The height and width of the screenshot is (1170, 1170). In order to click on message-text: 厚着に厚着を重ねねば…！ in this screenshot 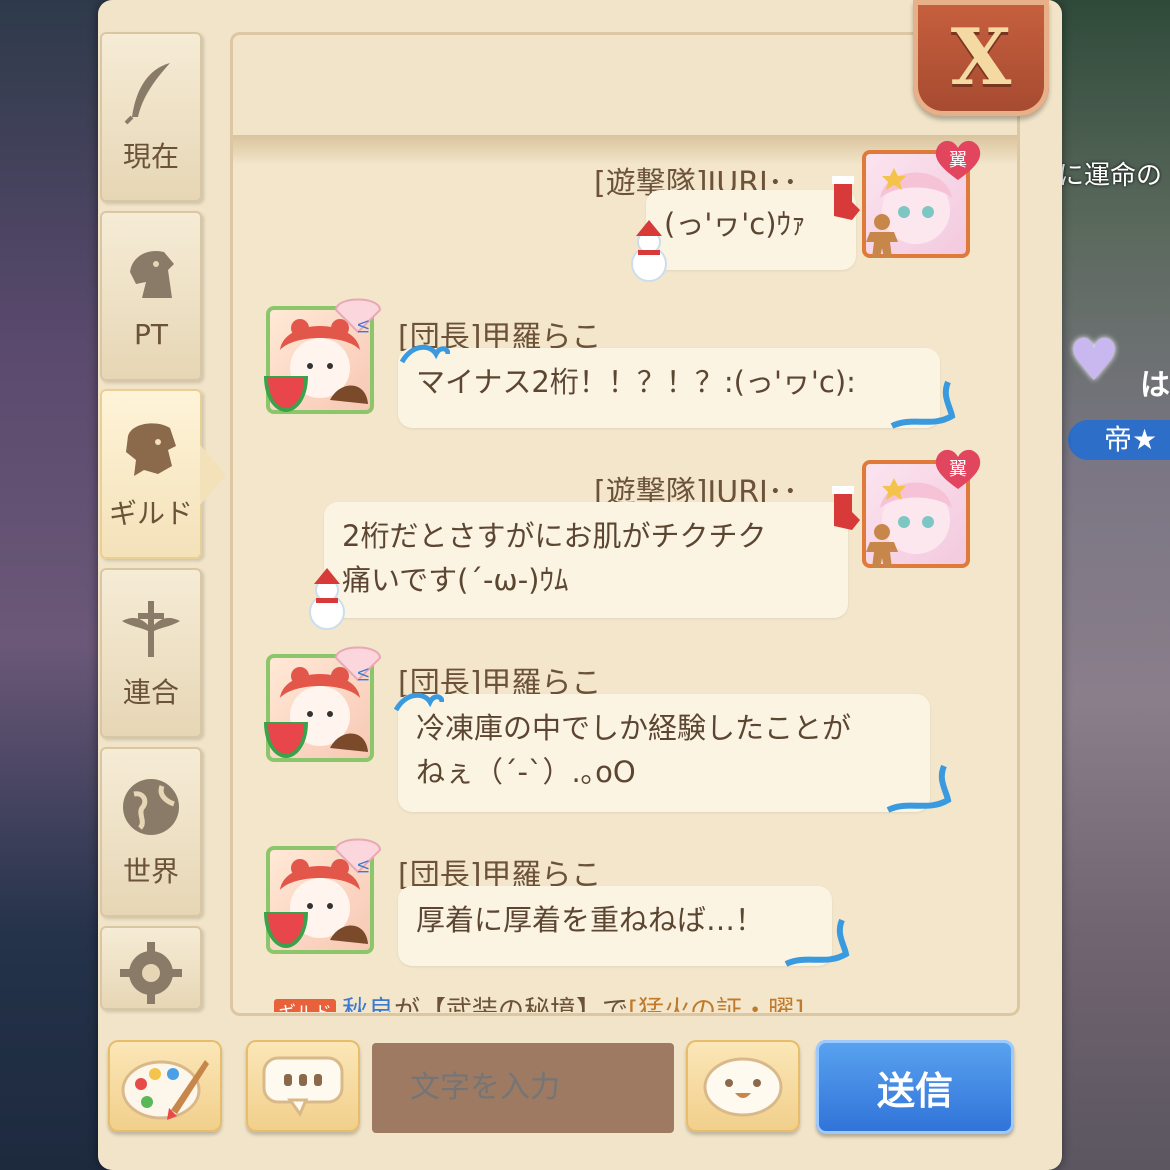, I will do `click(590, 920)`.